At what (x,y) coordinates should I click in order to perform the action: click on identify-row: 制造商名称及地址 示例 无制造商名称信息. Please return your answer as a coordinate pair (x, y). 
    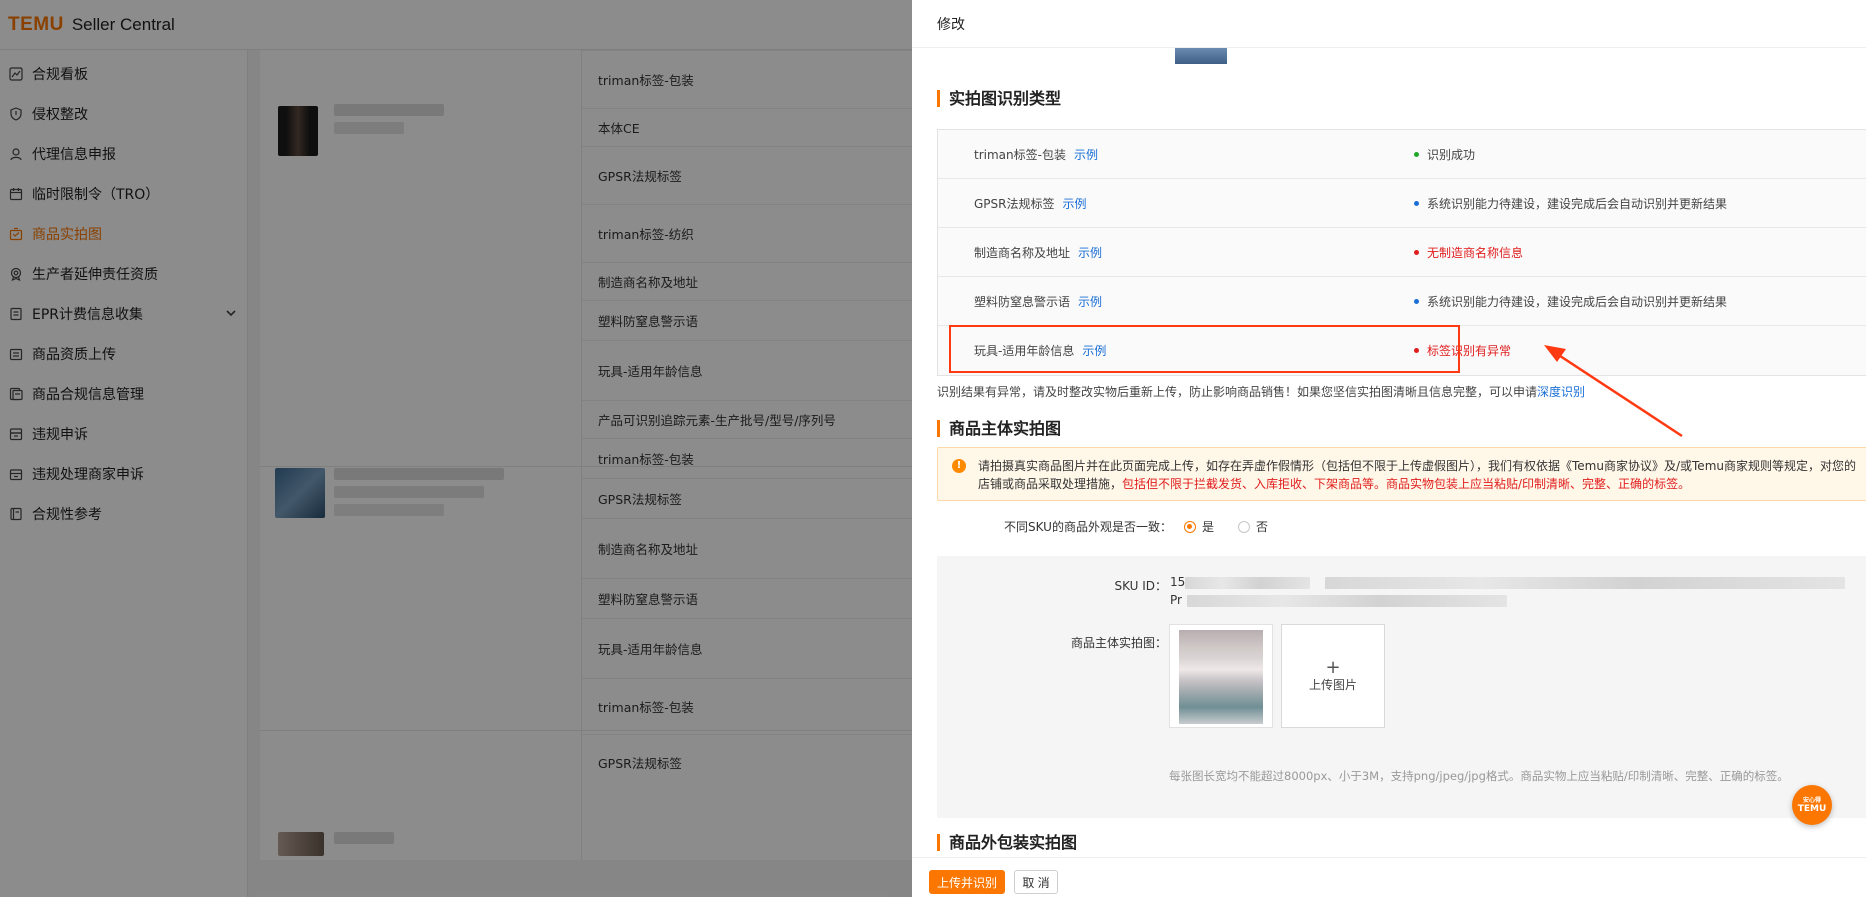
    Looking at the image, I should click on (1402, 252).